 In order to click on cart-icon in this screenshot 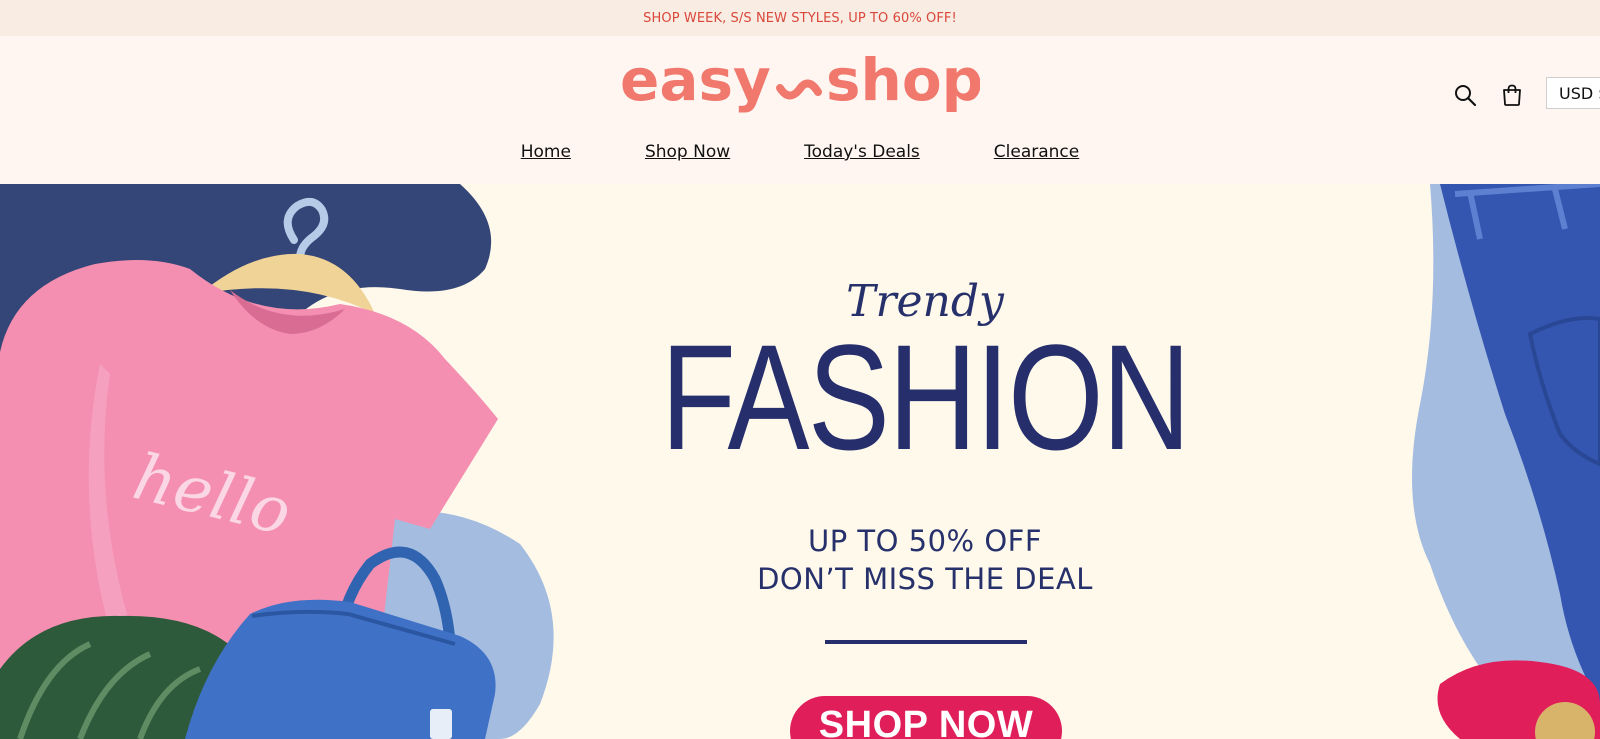, I will do `click(1512, 95)`.